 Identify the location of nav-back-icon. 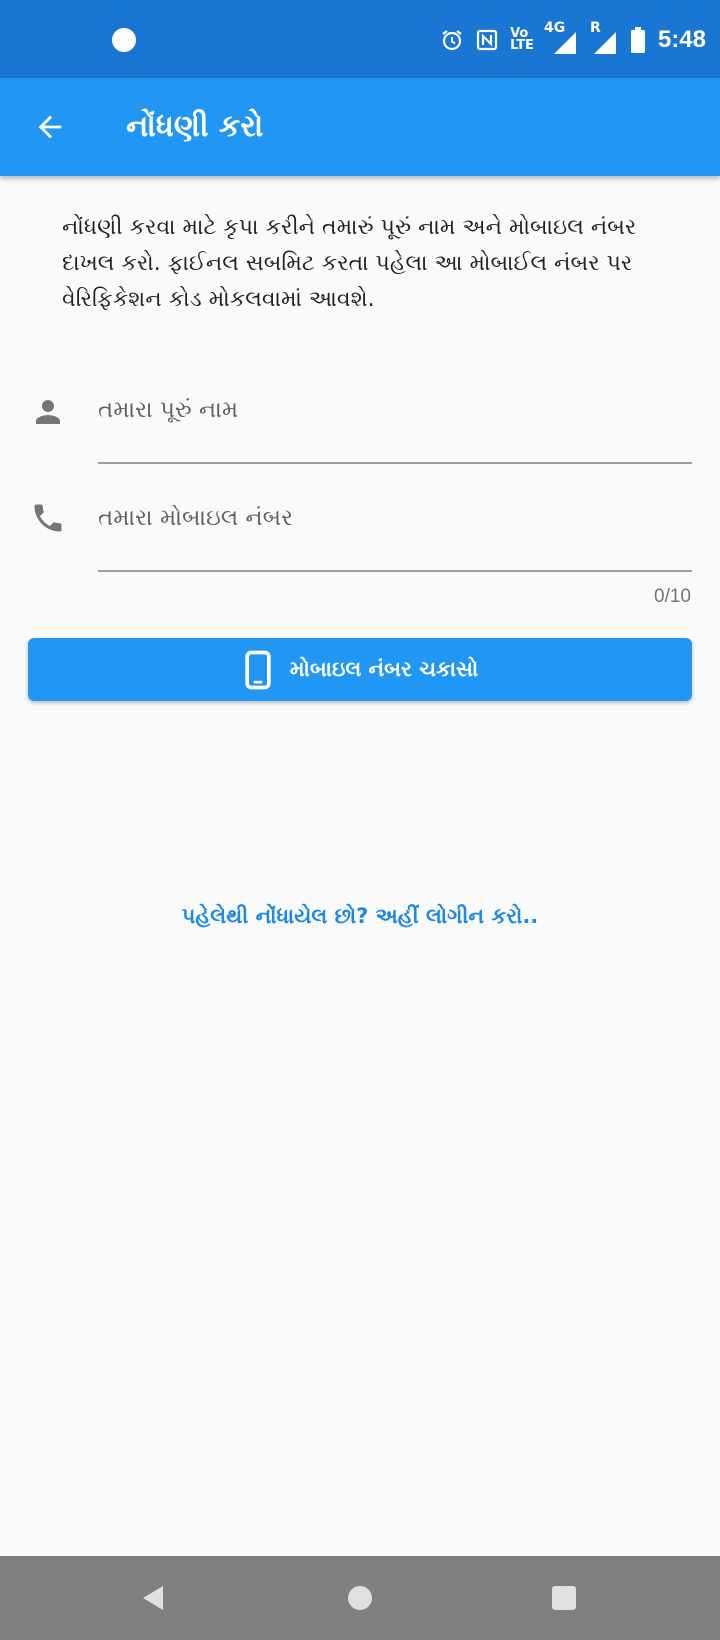
(153, 1598).